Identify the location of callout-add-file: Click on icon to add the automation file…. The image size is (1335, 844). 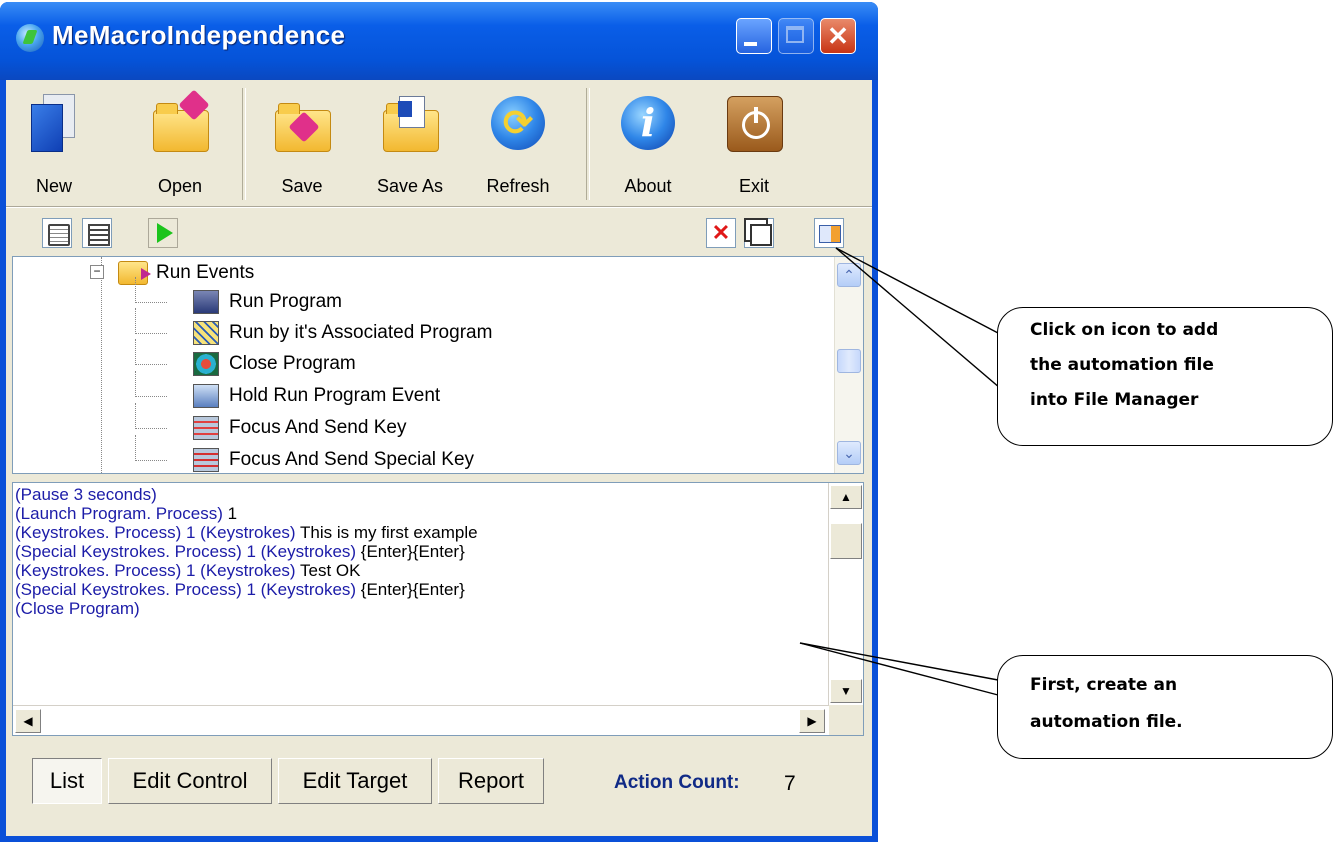
(1165, 376).